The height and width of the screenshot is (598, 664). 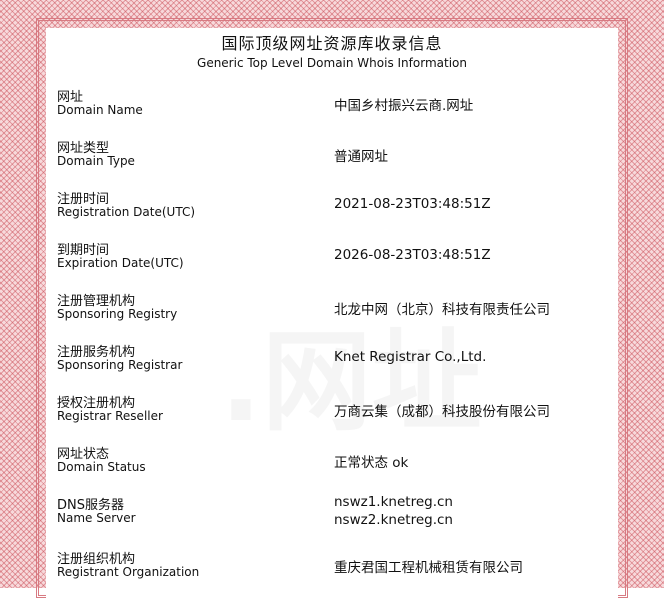 What do you see at coordinates (371, 463) in the screenshot?
I see `value: 正常状态 ok` at bounding box center [371, 463].